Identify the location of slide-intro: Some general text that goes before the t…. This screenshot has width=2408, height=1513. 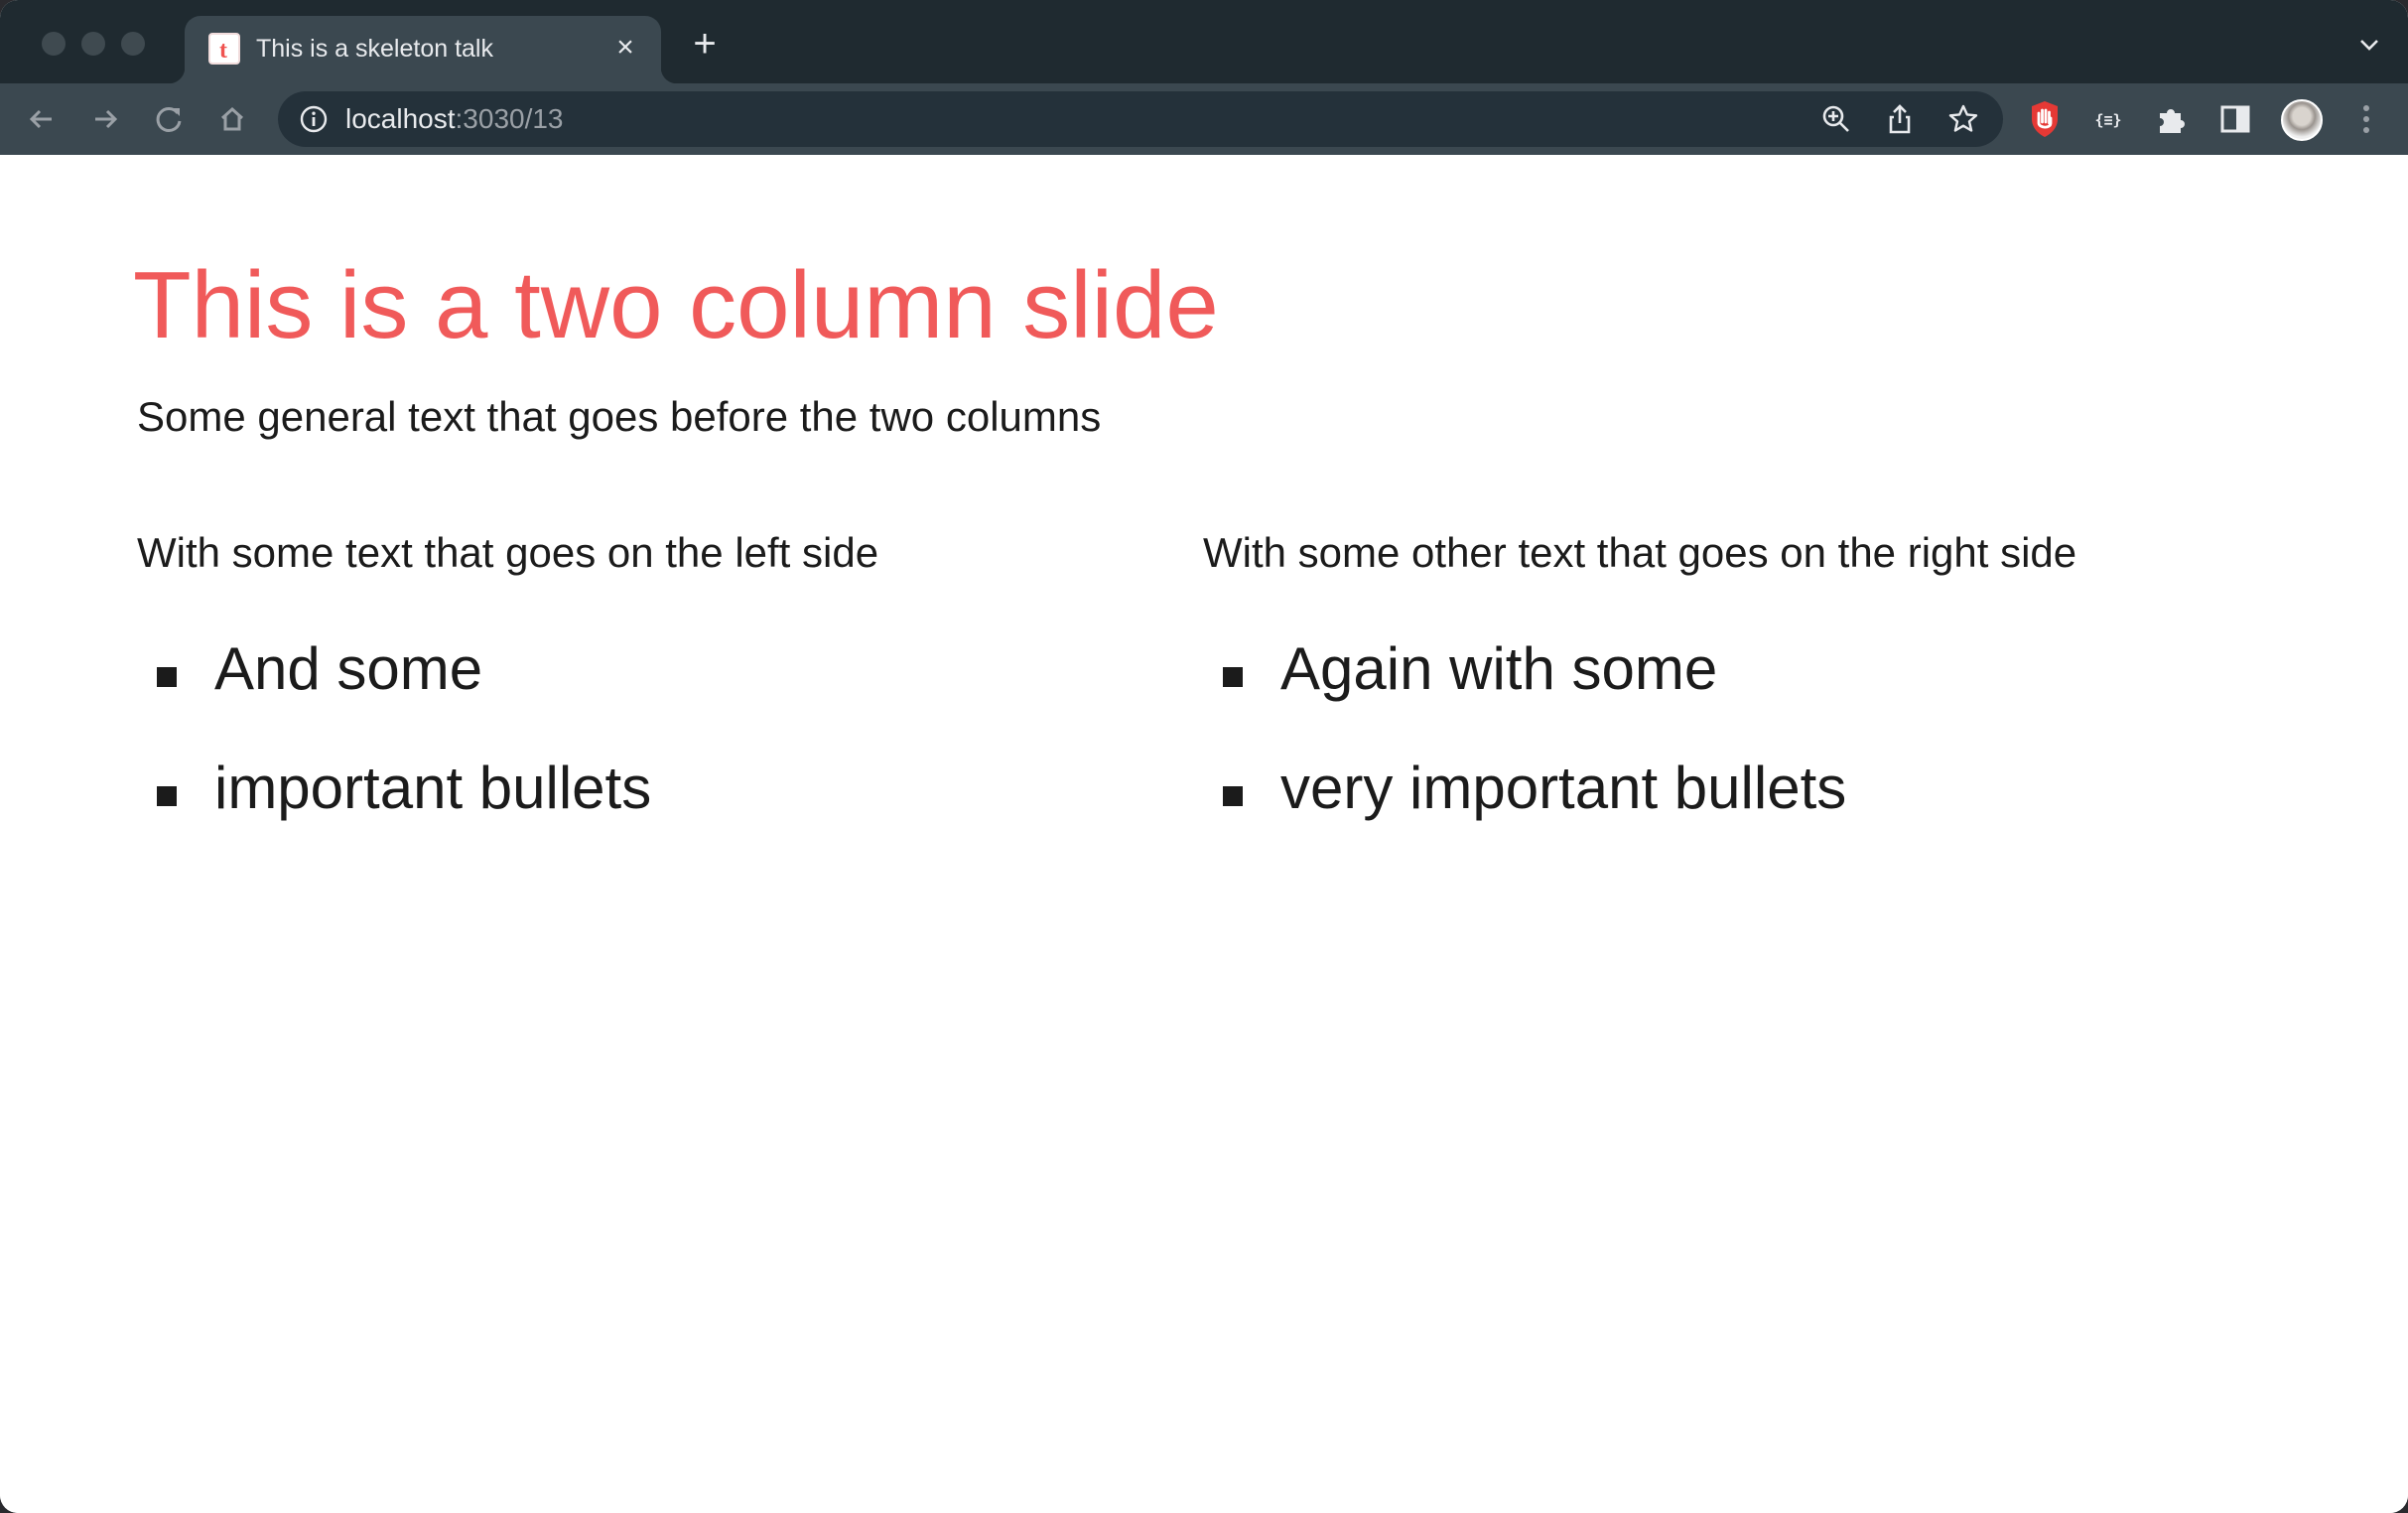
(619, 416).